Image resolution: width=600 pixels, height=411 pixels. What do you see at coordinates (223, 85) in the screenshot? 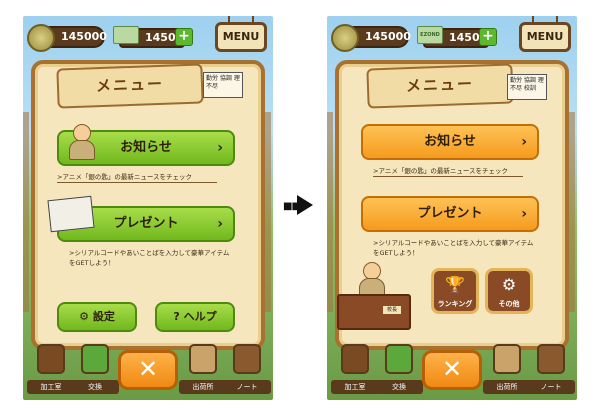
I see `motto-note: 勤労 協調 理不尽` at bounding box center [223, 85].